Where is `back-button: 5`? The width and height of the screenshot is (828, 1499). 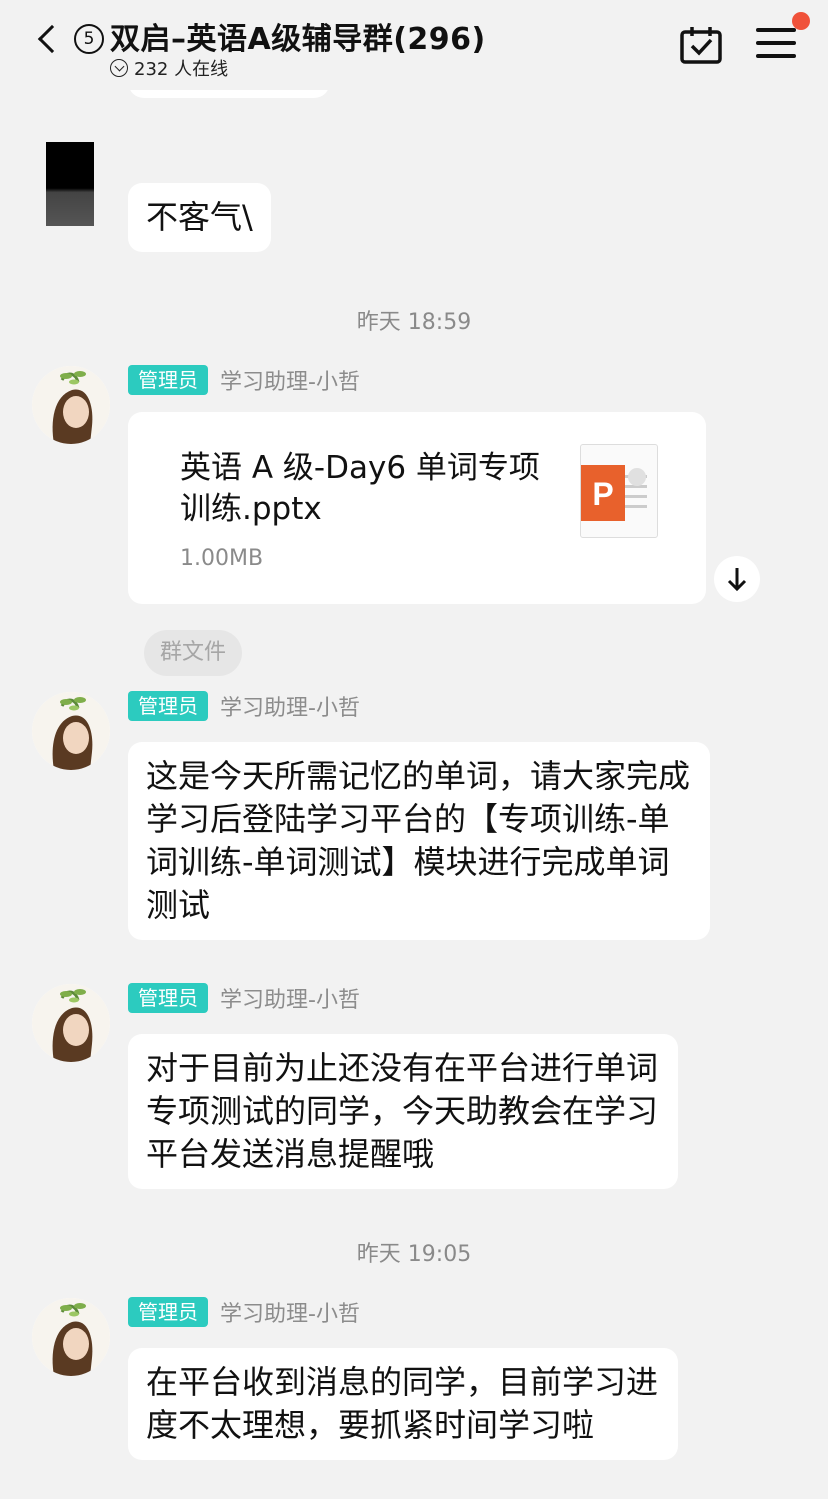 back-button: 5 is located at coordinates (69, 39).